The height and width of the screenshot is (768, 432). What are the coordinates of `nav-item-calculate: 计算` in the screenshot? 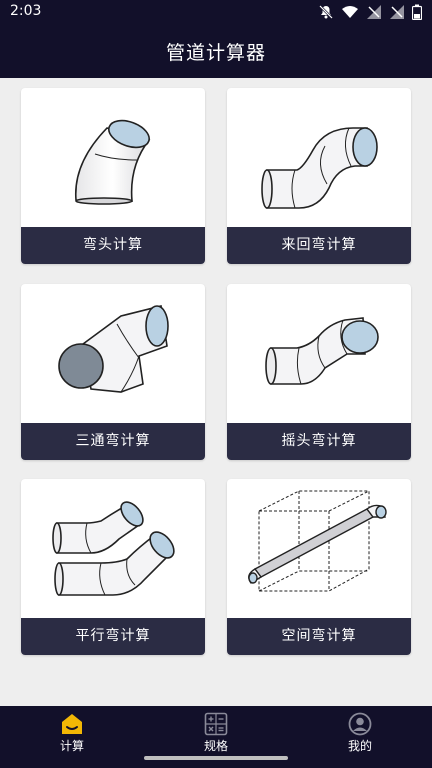 It's located at (72, 733).